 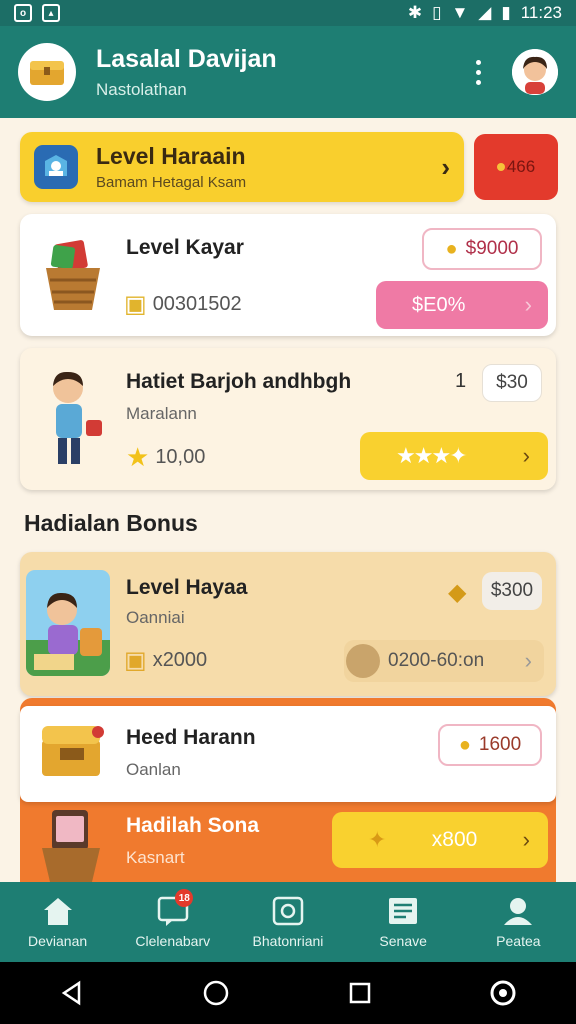 I want to click on card-1-title: Level Kayar, so click(x=185, y=247).